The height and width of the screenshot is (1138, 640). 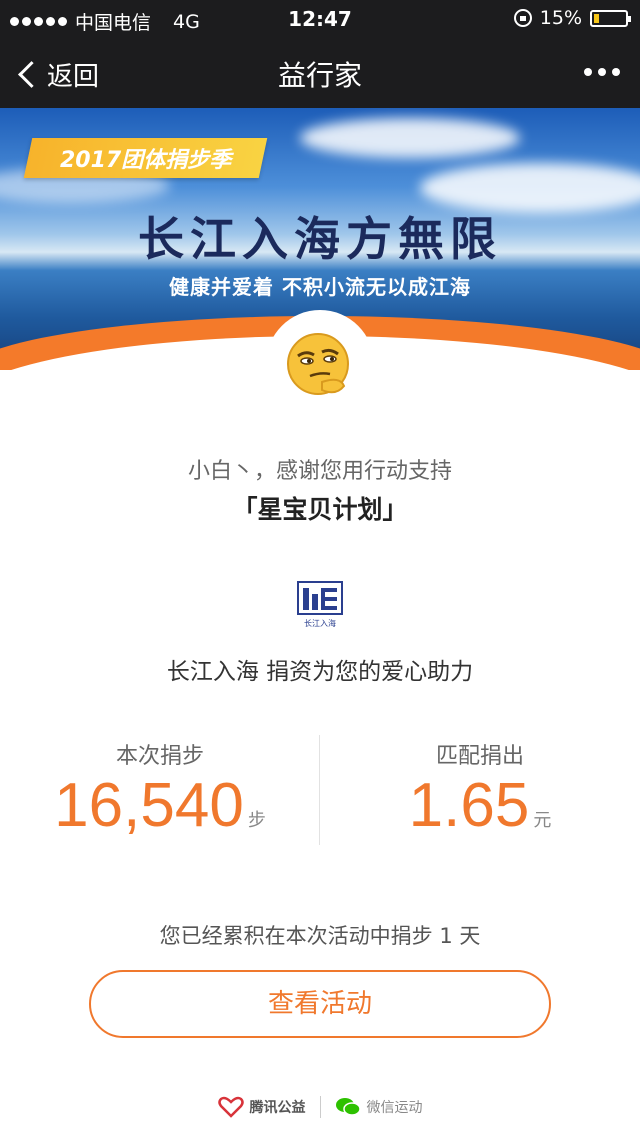 What do you see at coordinates (277, 1108) in the screenshot?
I see `tencent-charity-label: 腾讯公益` at bounding box center [277, 1108].